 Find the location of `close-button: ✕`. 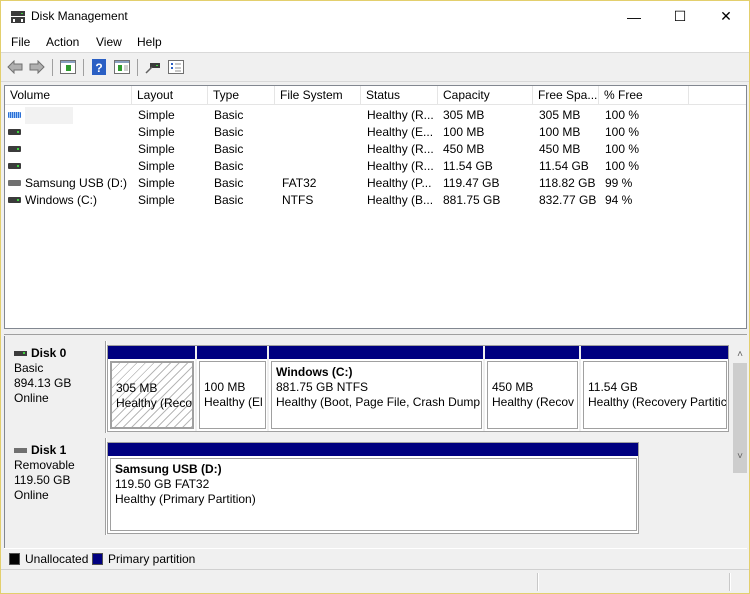

close-button: ✕ is located at coordinates (726, 16).